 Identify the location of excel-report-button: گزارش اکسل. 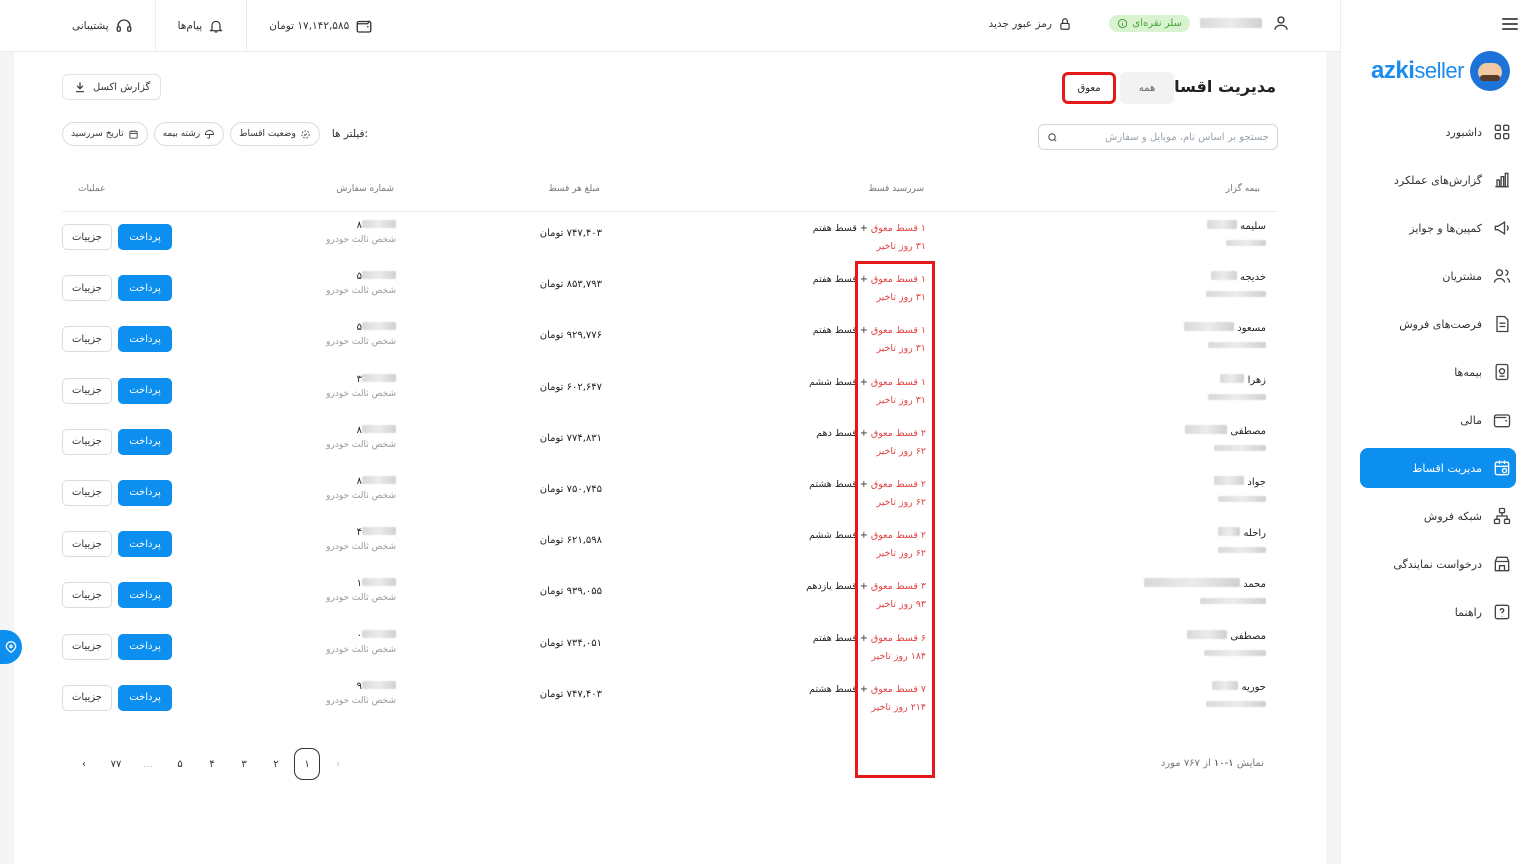
(112, 87).